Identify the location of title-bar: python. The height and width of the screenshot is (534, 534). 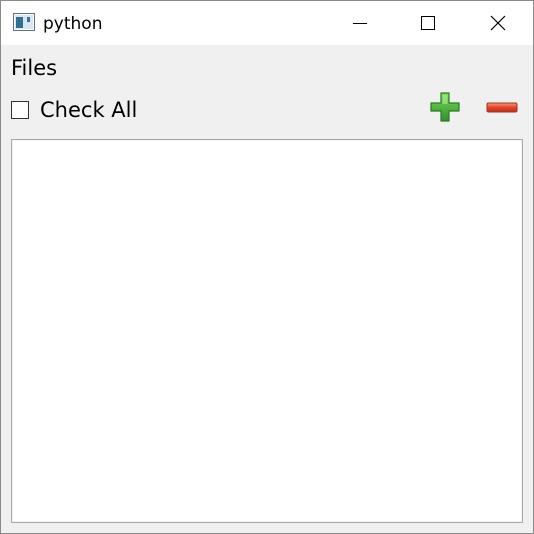
(267, 23).